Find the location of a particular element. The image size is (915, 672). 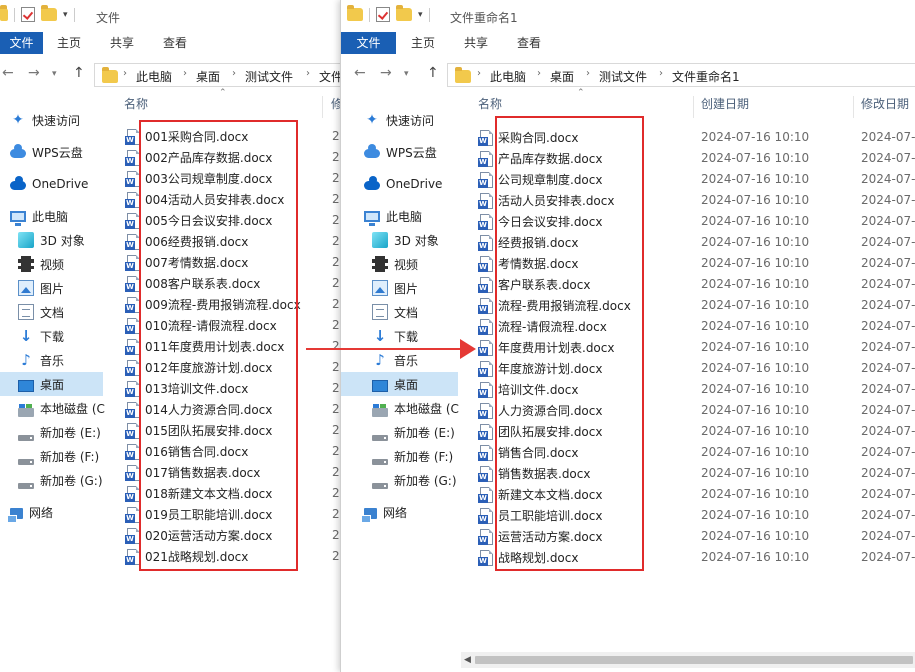

column-header-modified: 修 is located at coordinates (335, 107).